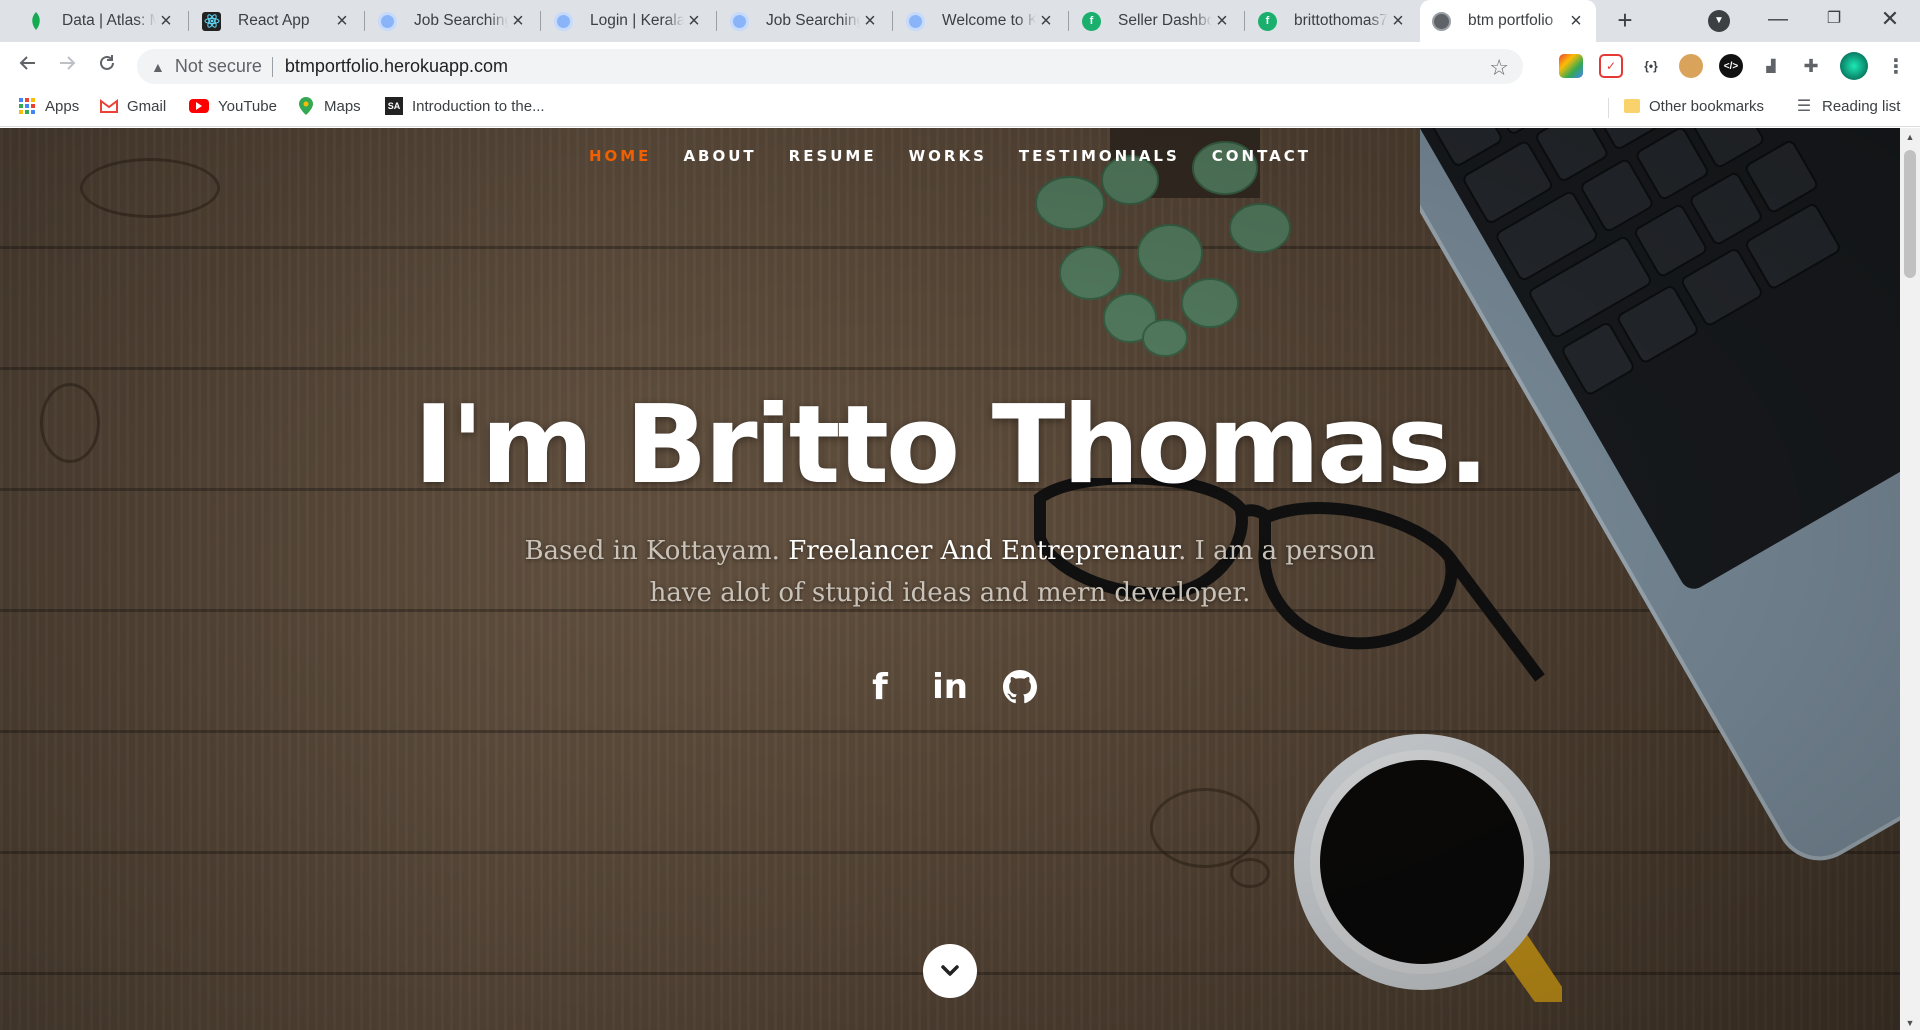  I want to click on extension-icon, so click(1571, 66).